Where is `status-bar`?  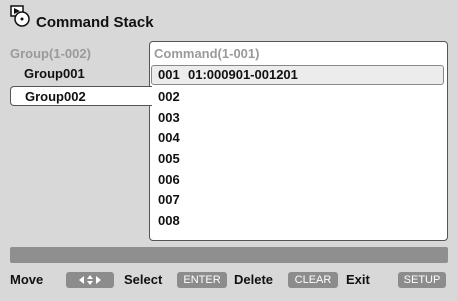
status-bar is located at coordinates (229, 255).